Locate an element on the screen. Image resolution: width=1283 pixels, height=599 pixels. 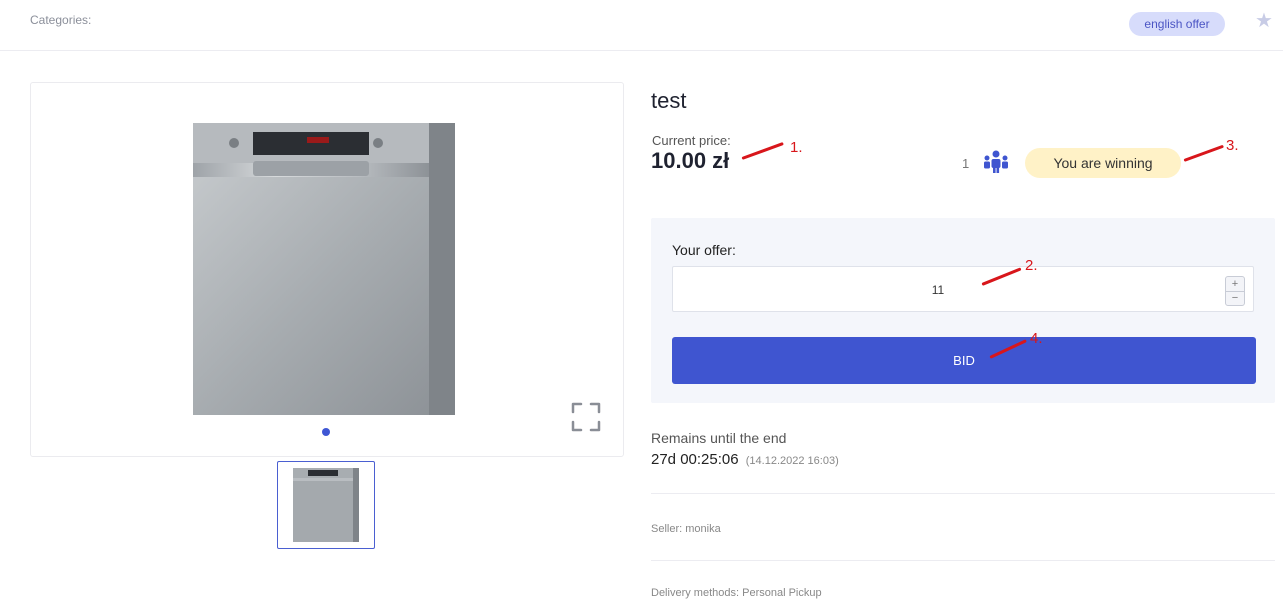
increment-button: + is located at coordinates (1235, 284).